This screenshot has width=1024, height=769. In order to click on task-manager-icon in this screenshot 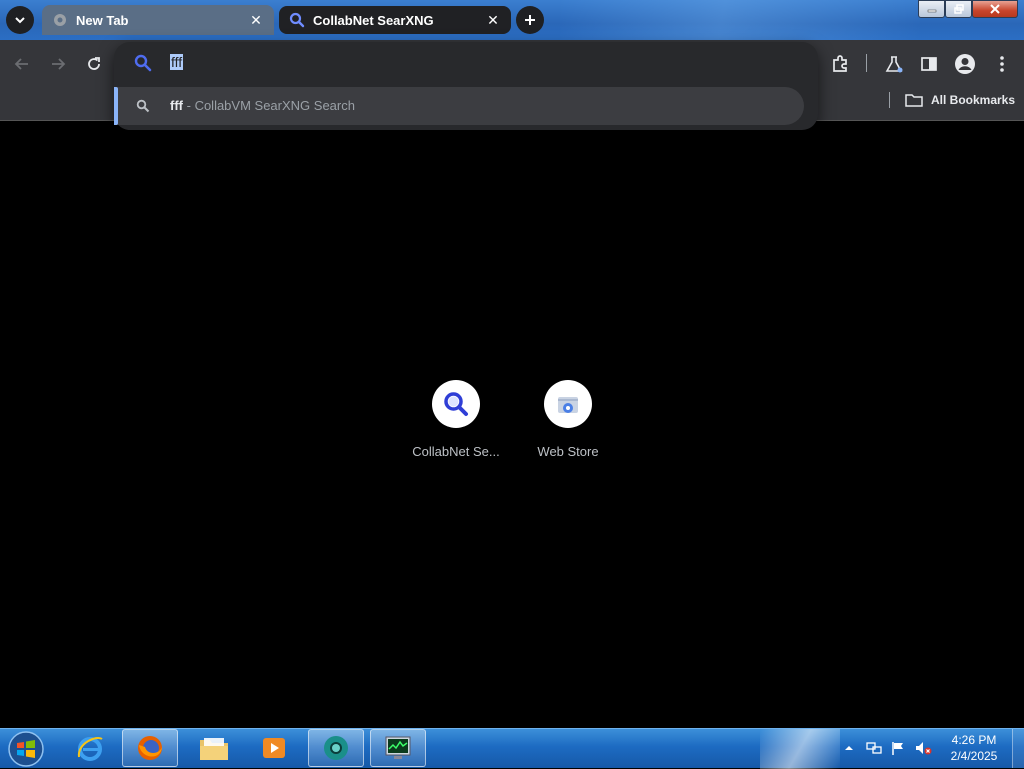, I will do `click(398, 747)`.